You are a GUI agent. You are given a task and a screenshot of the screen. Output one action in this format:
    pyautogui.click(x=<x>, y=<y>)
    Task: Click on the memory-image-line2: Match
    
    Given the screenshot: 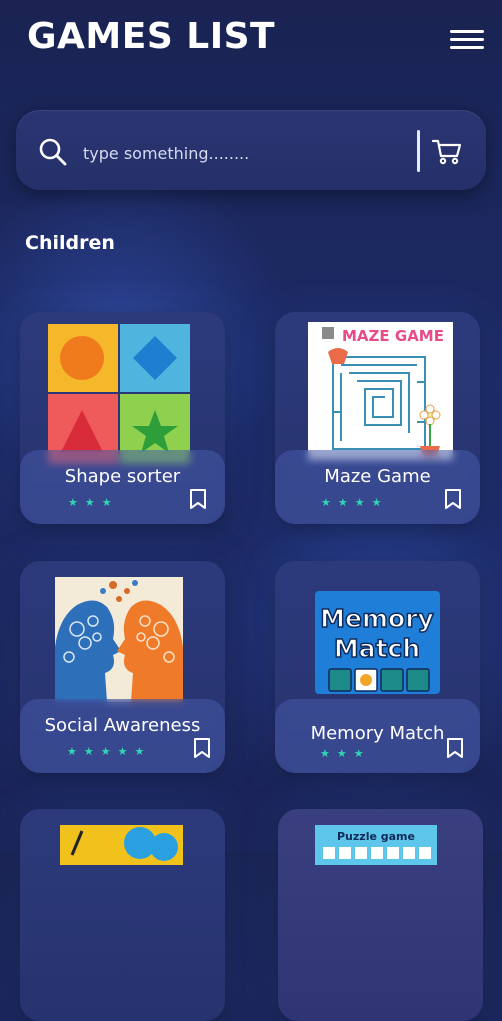 What is the action you would take?
    pyautogui.click(x=377, y=648)
    